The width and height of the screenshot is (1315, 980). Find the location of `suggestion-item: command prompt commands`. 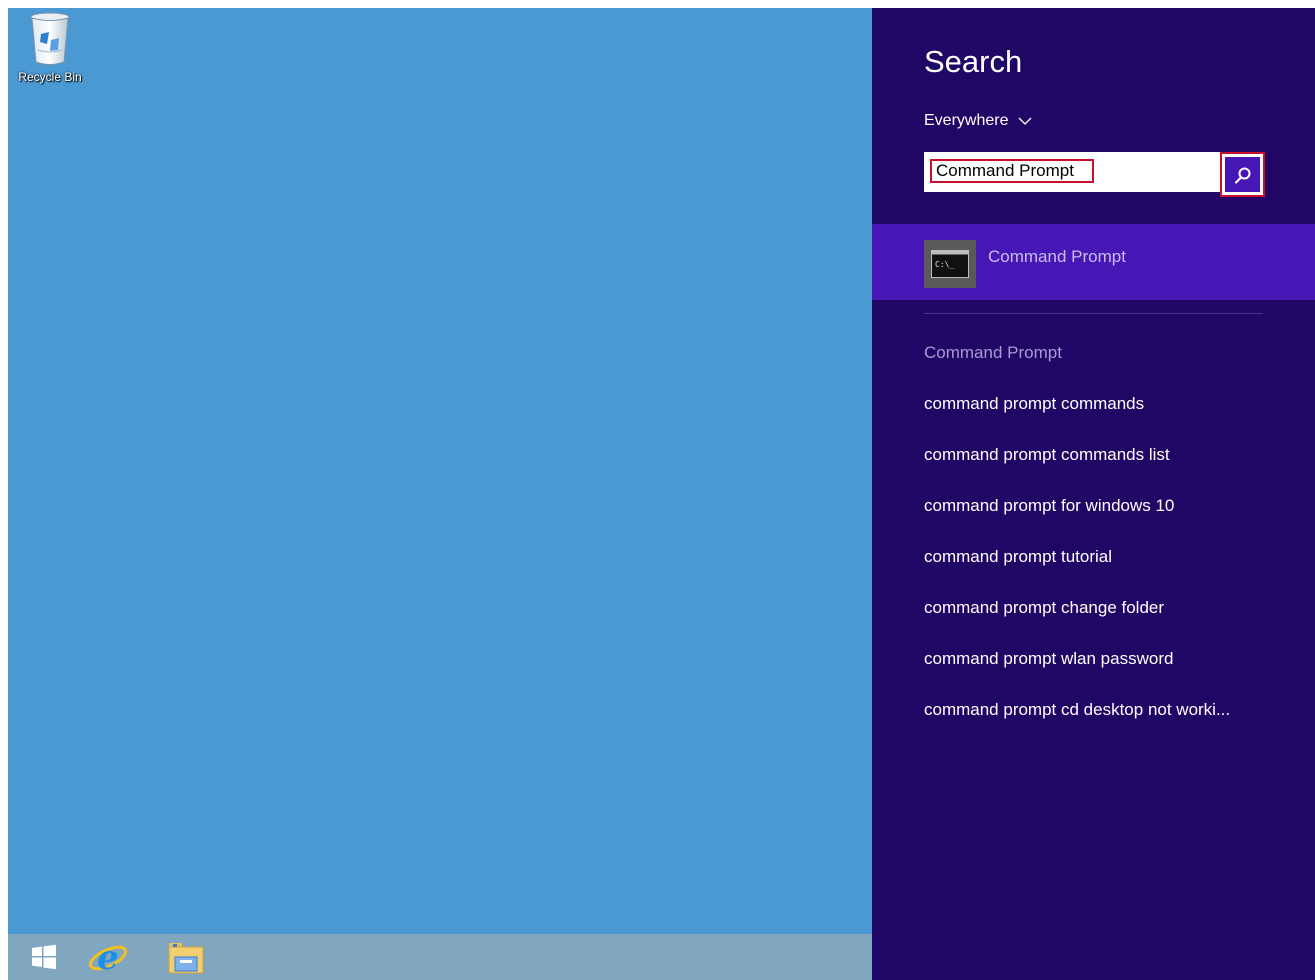

suggestion-item: command prompt commands is located at coordinates (1077, 419).